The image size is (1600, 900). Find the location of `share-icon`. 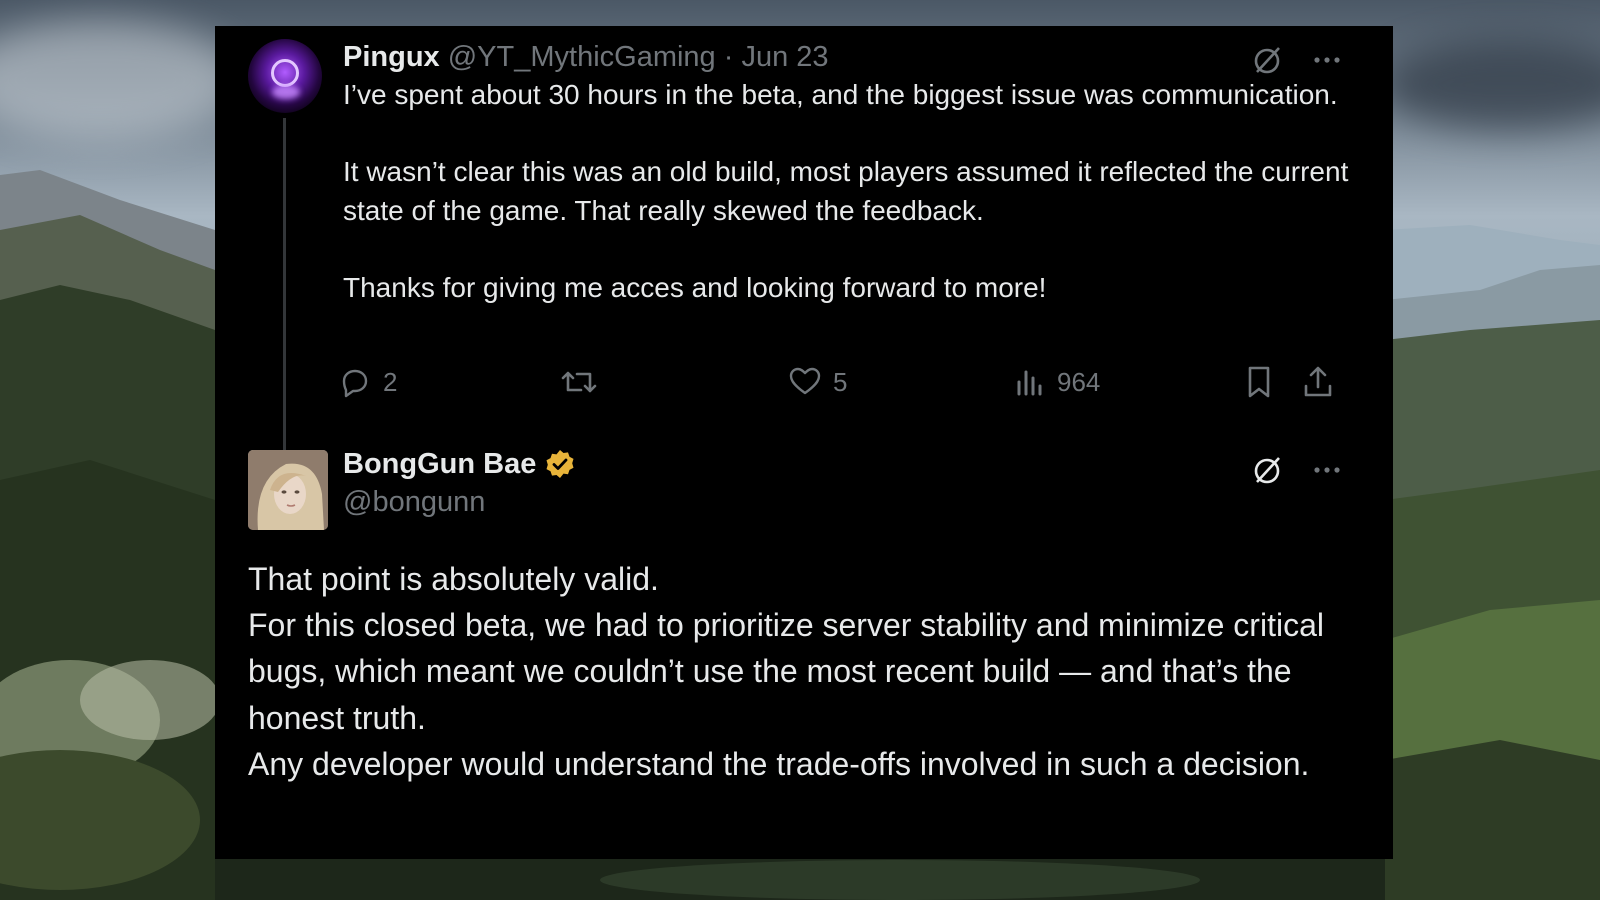

share-icon is located at coordinates (1318, 381).